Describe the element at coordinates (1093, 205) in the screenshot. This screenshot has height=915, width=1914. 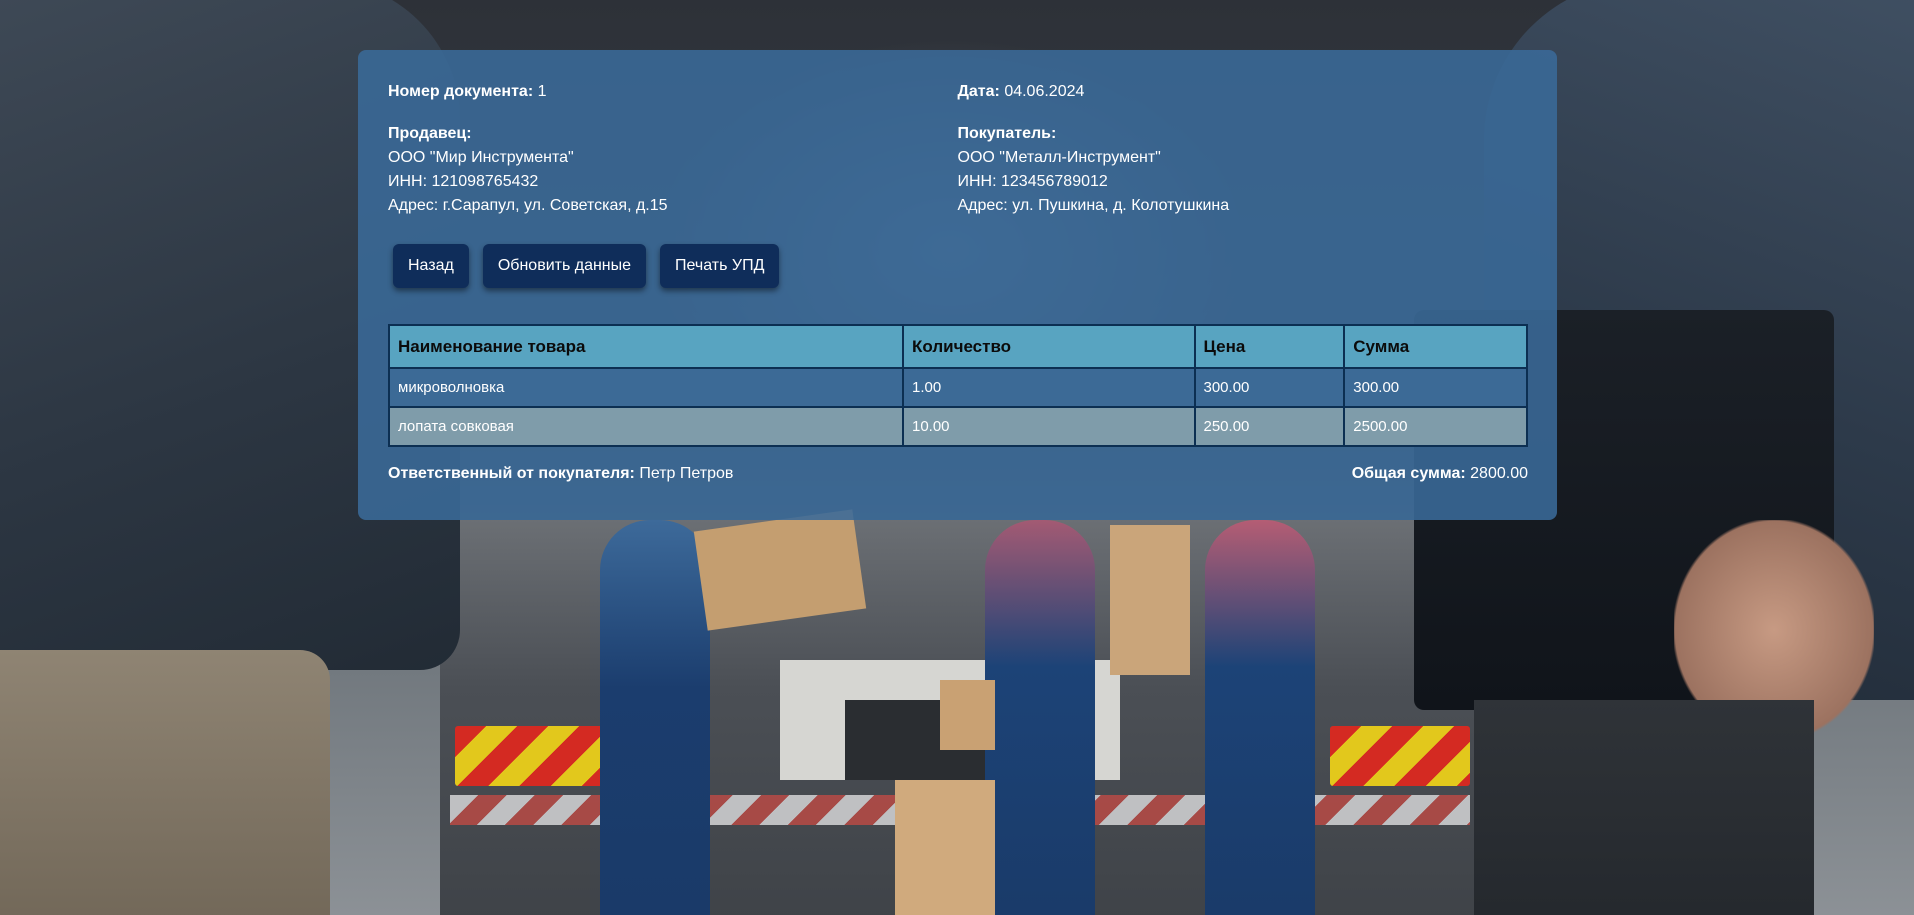
I see `buyer-address: Адрес: ул. Пушкина, д. Колотушкина` at that location.